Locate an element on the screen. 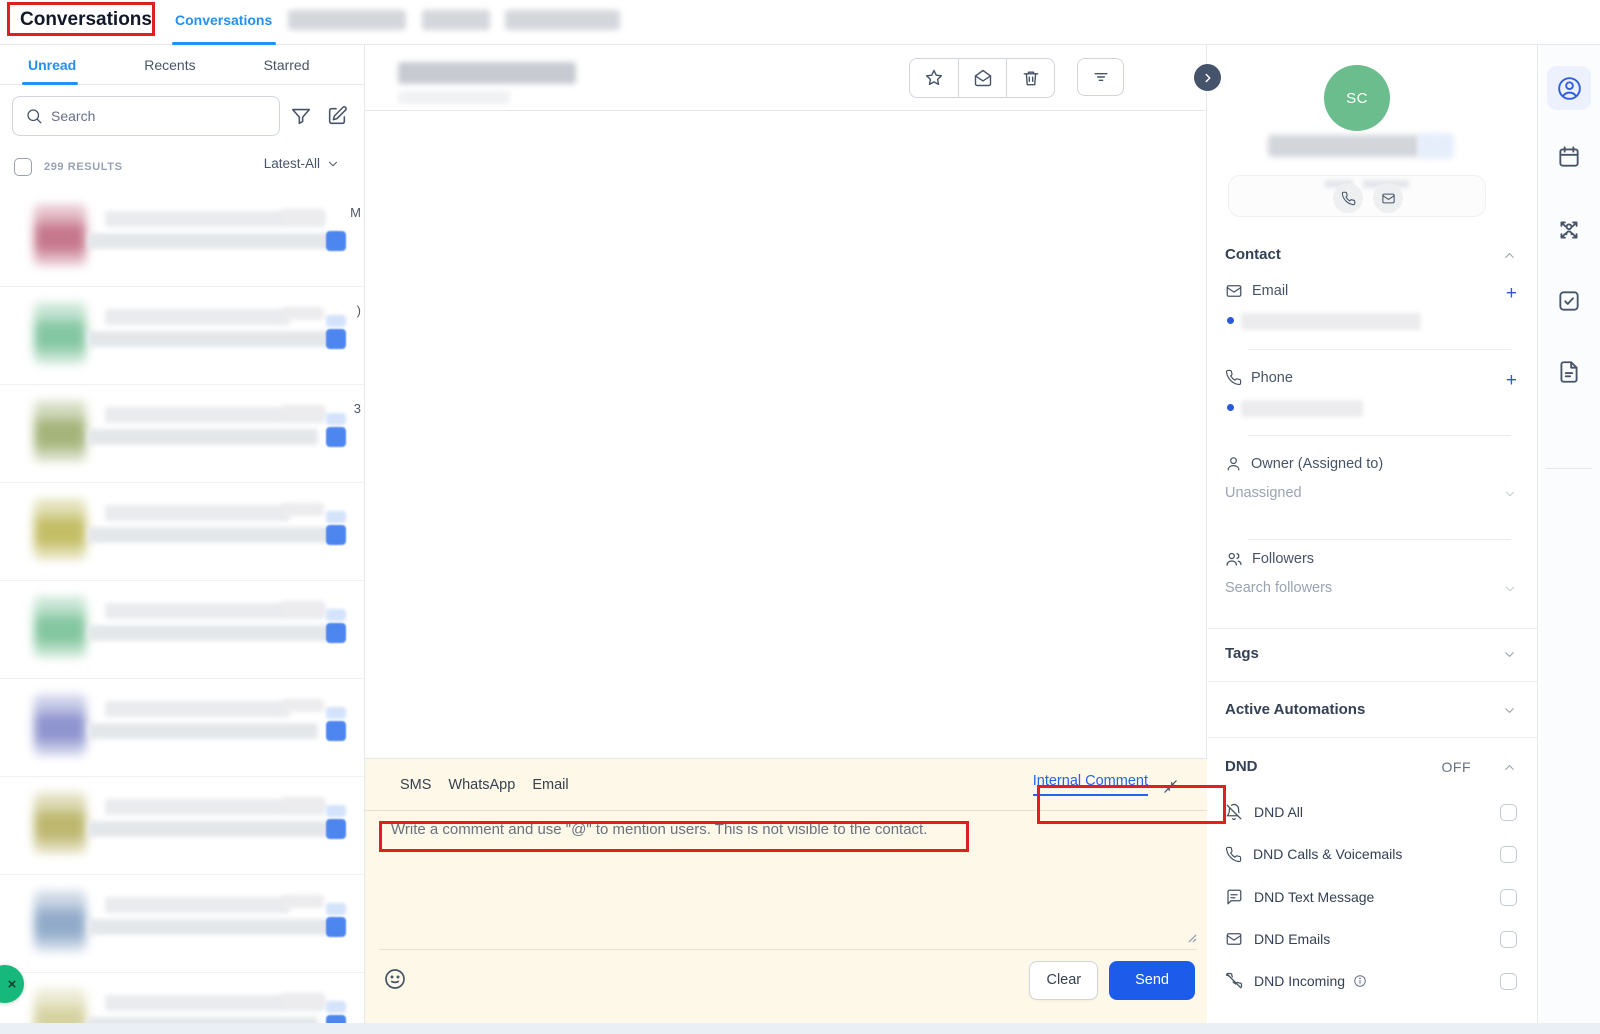 The height and width of the screenshot is (1034, 1600). tags-section: Tags is located at coordinates (1242, 653).